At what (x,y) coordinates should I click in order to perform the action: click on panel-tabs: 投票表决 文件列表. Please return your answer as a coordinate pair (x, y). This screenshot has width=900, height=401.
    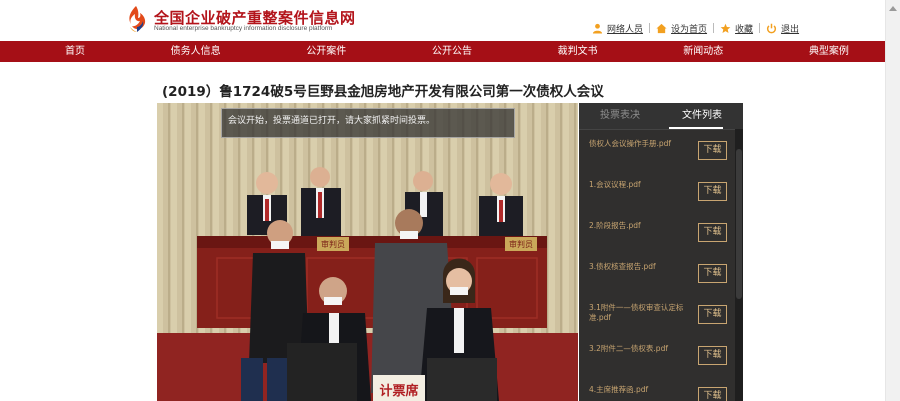
    Looking at the image, I should click on (661, 116).